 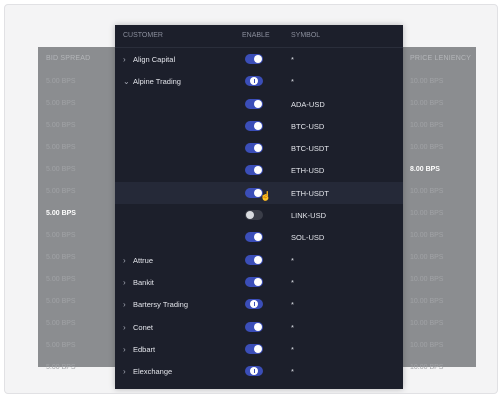 I want to click on customer-row: › Edbart *, so click(x=259, y=349).